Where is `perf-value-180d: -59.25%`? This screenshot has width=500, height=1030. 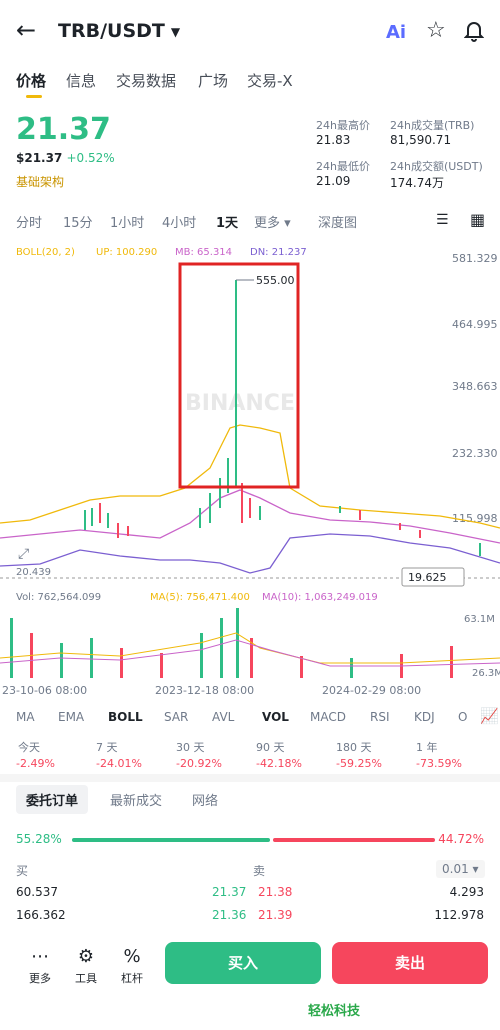
perf-value-180d: -59.25% is located at coordinates (359, 763).